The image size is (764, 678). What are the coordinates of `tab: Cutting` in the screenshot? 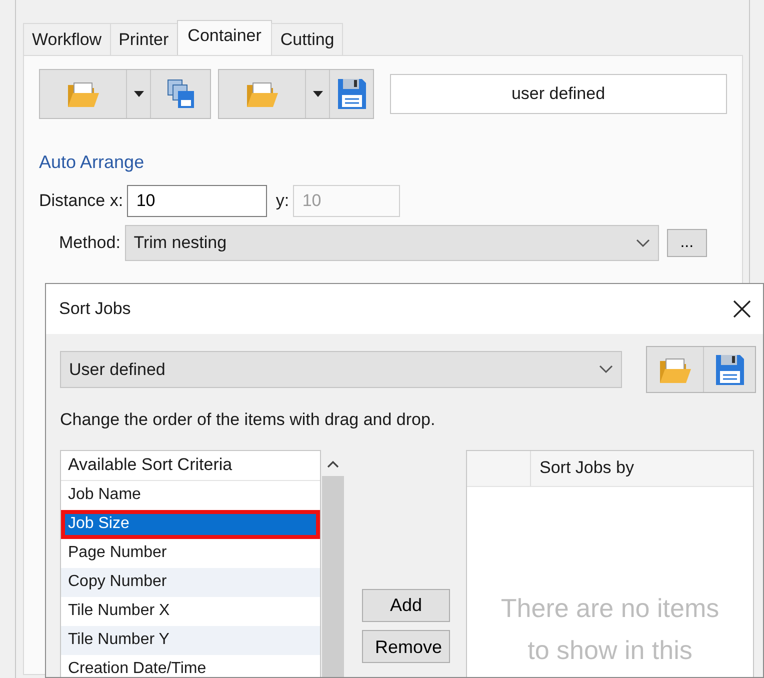 It's located at (307, 39).